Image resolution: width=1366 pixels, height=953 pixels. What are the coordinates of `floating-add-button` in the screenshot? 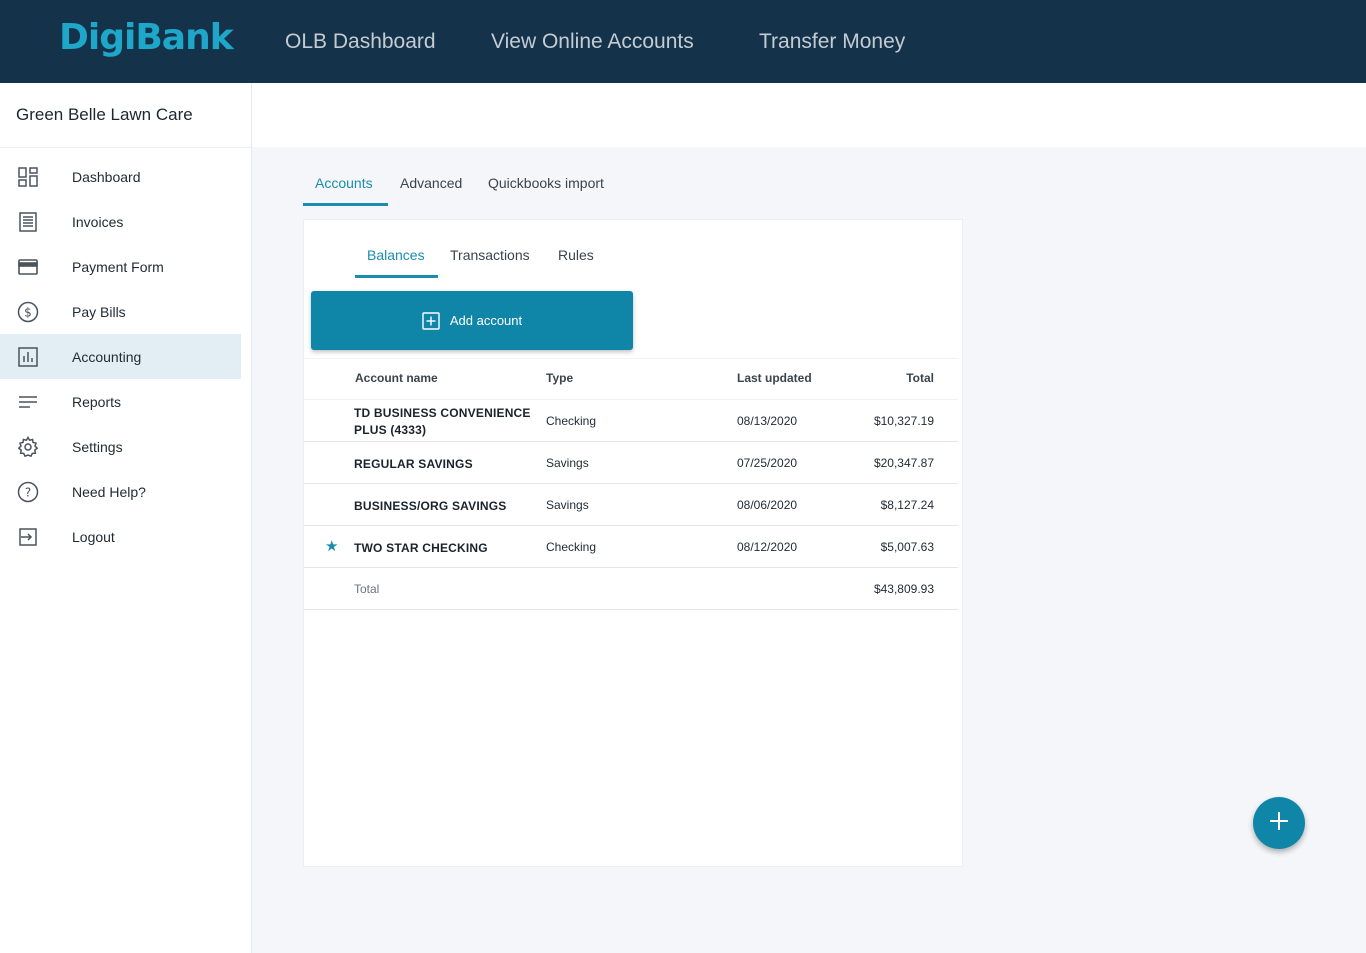 It's located at (1279, 823).